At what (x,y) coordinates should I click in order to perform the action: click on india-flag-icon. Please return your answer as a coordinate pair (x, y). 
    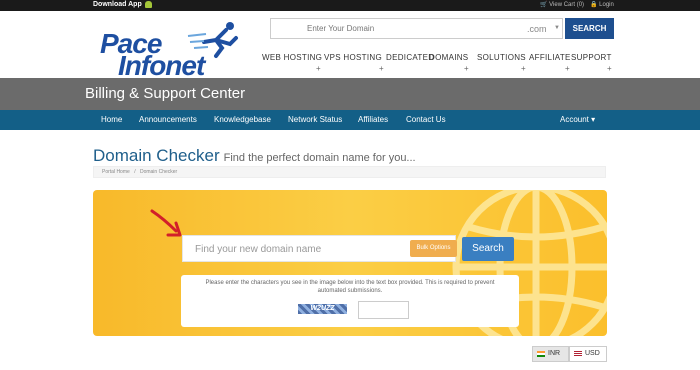
    Looking at the image, I should click on (541, 354).